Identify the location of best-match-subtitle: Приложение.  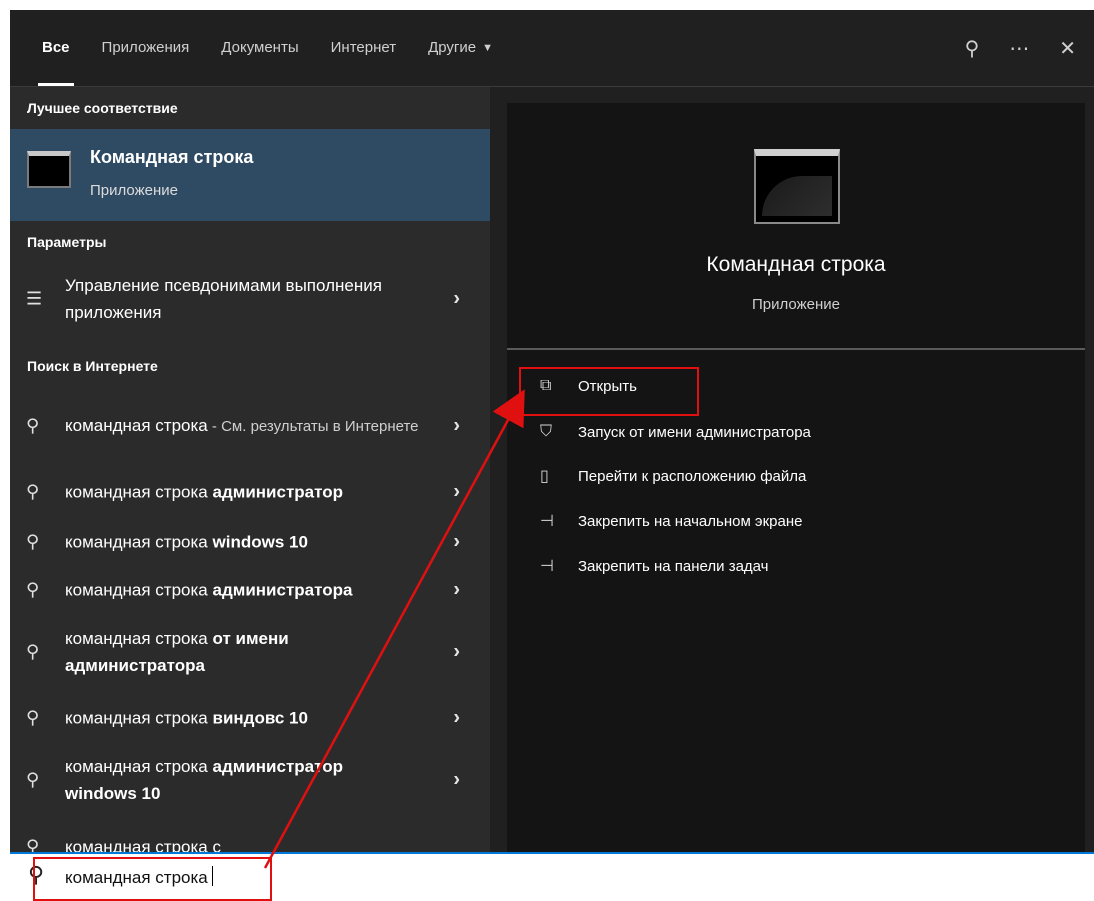
(134, 190).